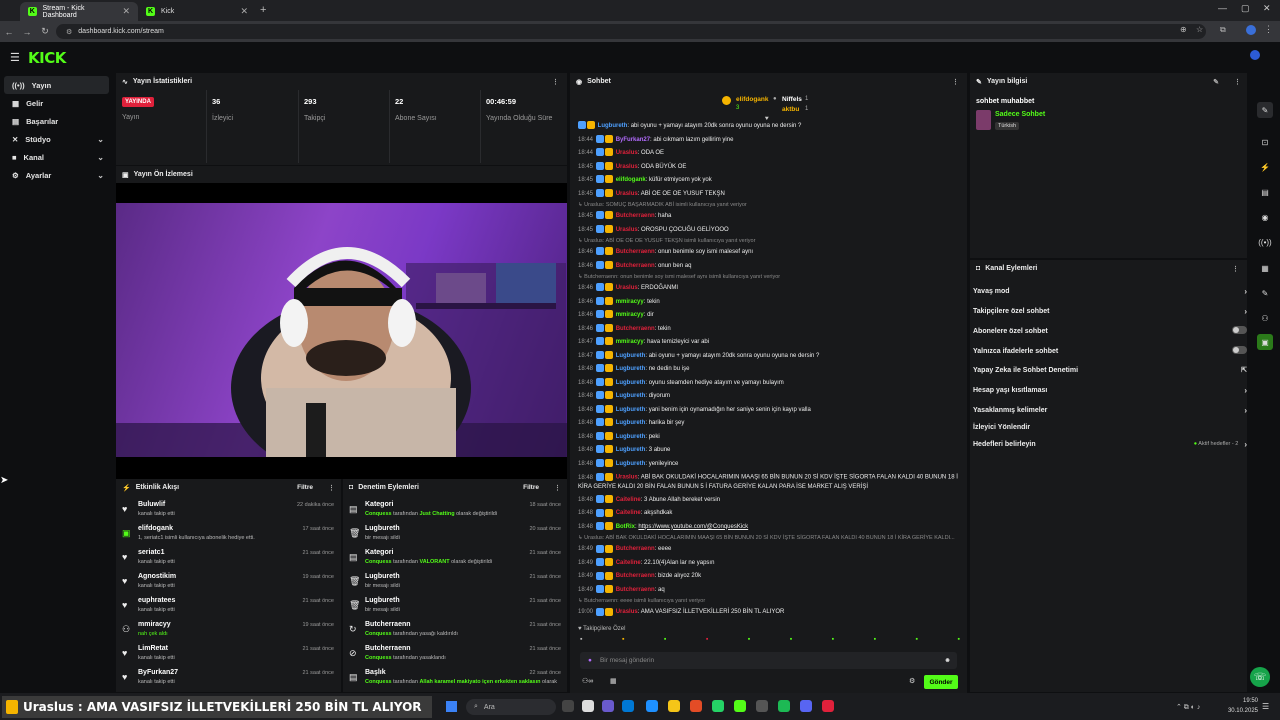 This screenshot has width=1280, height=720. Describe the element at coordinates (947, 660) in the screenshot. I see `emoji-icon: ☻` at that location.